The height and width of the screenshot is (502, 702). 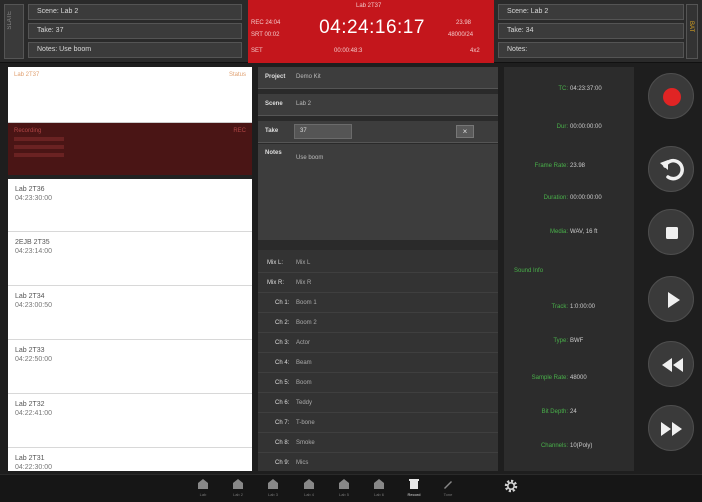 What do you see at coordinates (282, 343) in the screenshot?
I see `track-label: Ch 3:` at bounding box center [282, 343].